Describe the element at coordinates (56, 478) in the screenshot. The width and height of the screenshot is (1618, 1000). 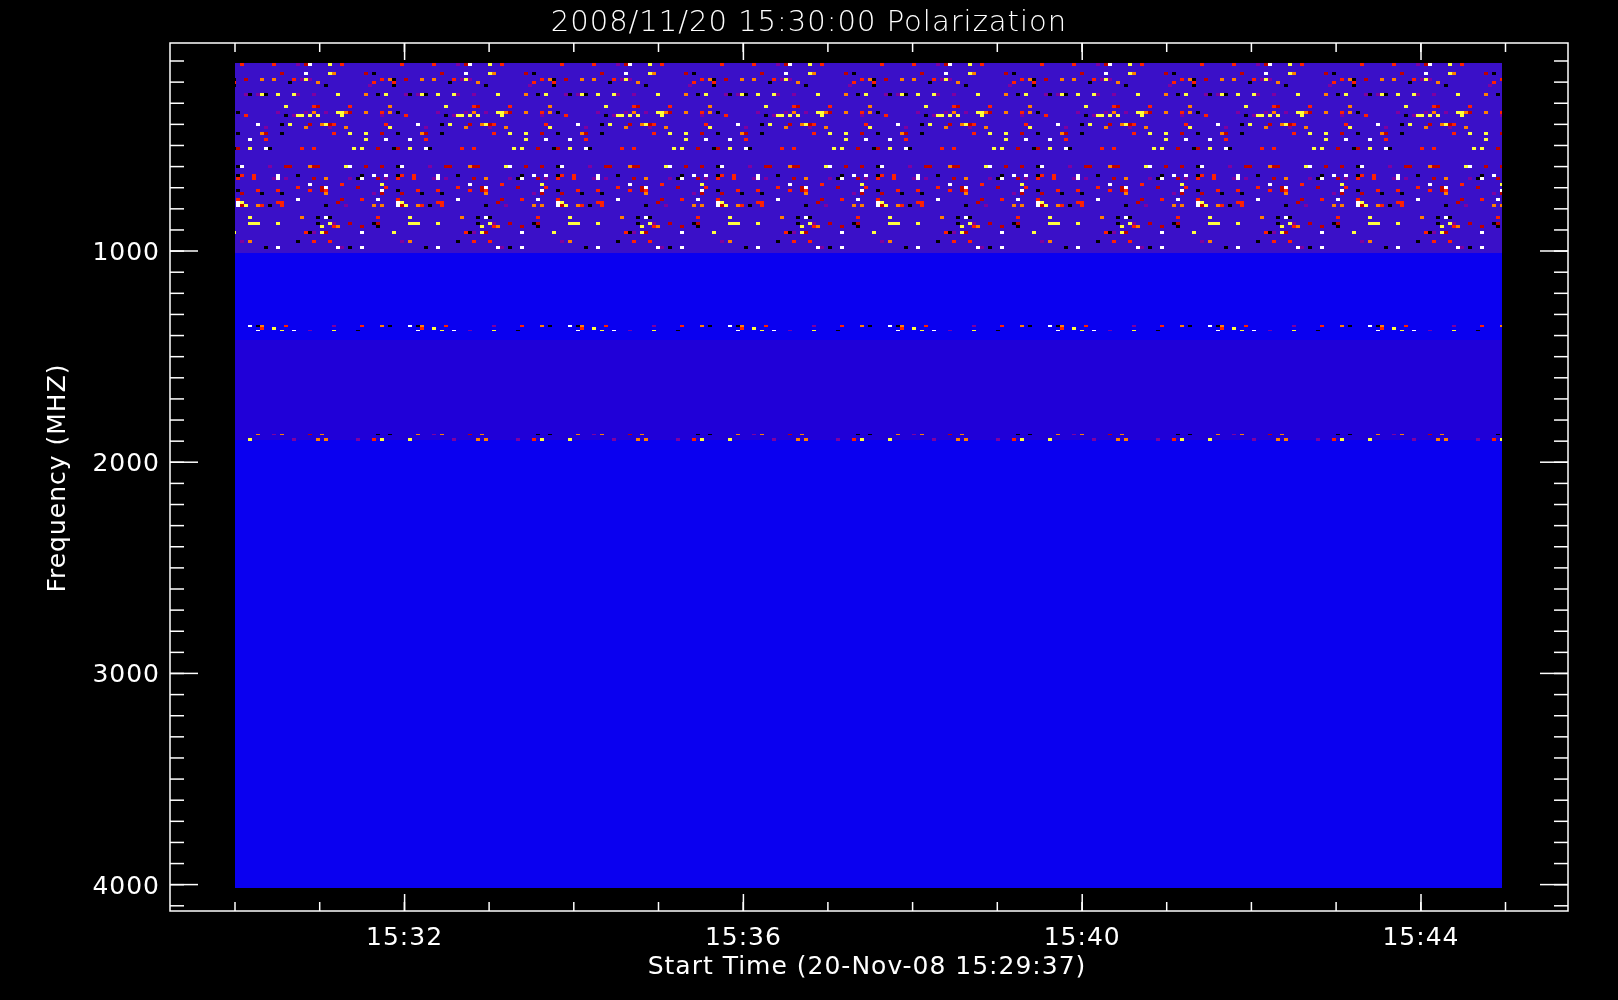
I see `y-axis-label: Frequency (MHZ)` at that location.